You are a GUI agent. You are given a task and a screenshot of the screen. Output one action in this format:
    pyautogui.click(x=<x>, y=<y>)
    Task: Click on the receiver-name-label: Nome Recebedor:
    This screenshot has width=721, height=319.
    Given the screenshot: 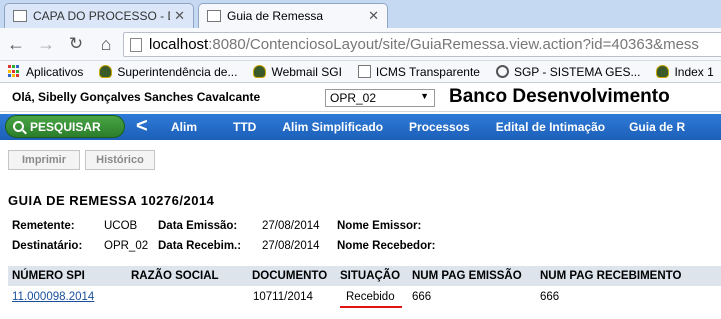 What is the action you would take?
    pyautogui.click(x=386, y=246)
    